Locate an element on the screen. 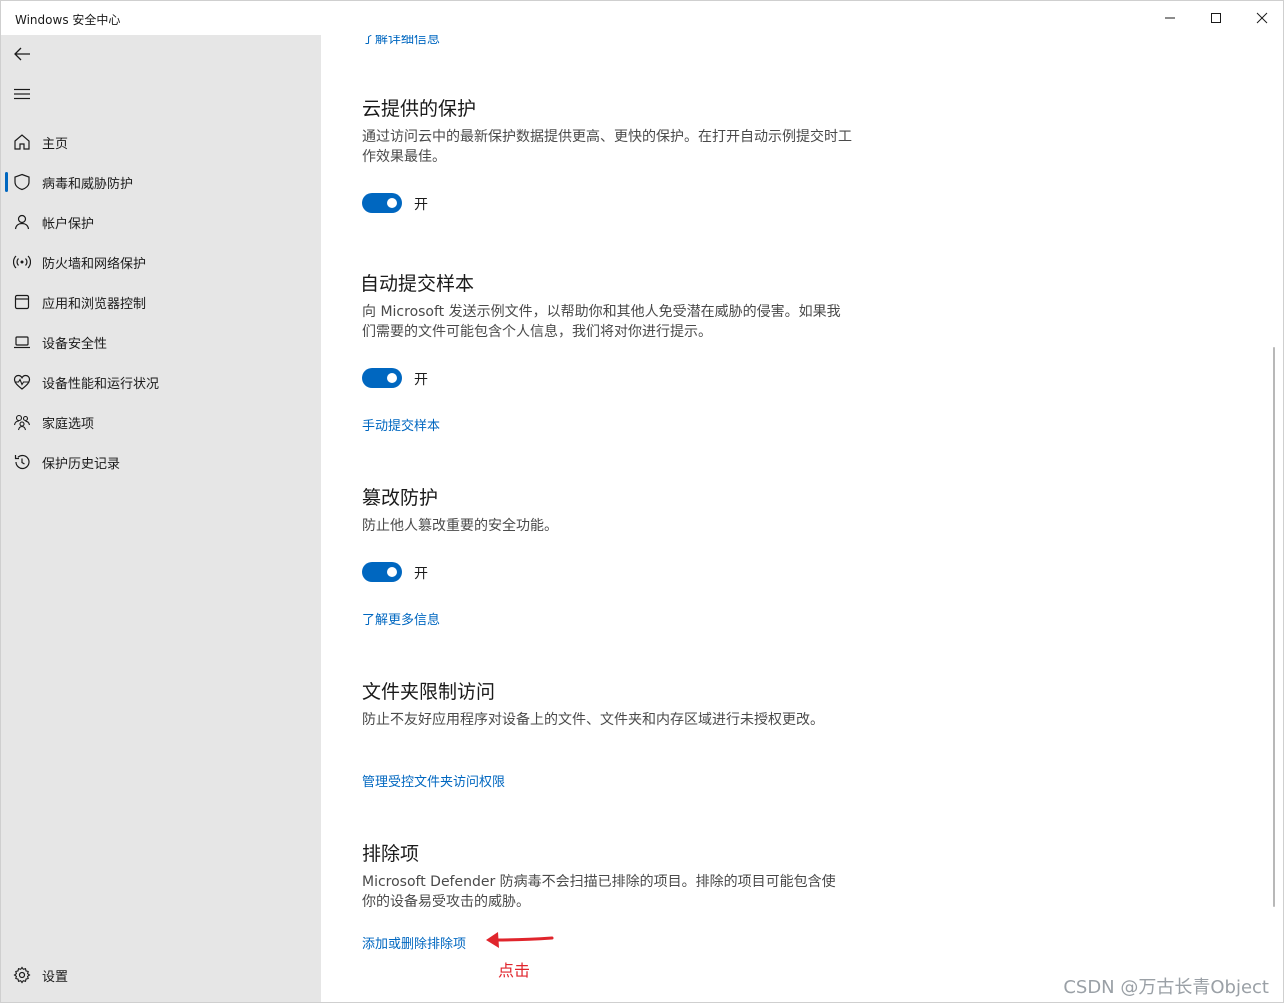  tamper-protection-toggle-label: 开 is located at coordinates (421, 574).